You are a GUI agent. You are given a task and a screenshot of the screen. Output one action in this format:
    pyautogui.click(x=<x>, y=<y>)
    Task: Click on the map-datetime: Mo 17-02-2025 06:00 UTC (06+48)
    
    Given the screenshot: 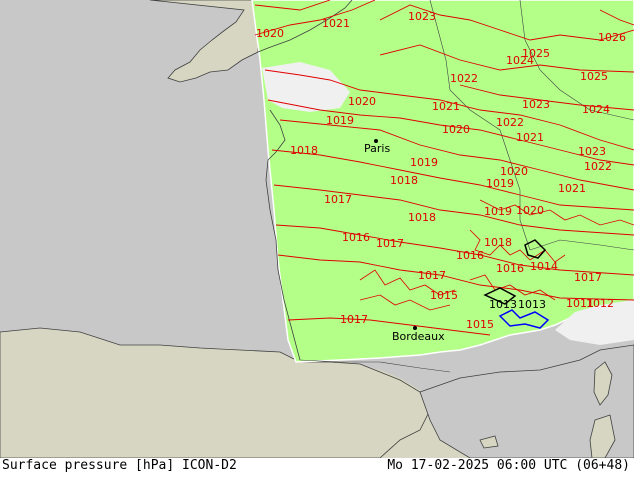 What is the action you would take?
    pyautogui.click(x=508, y=465)
    